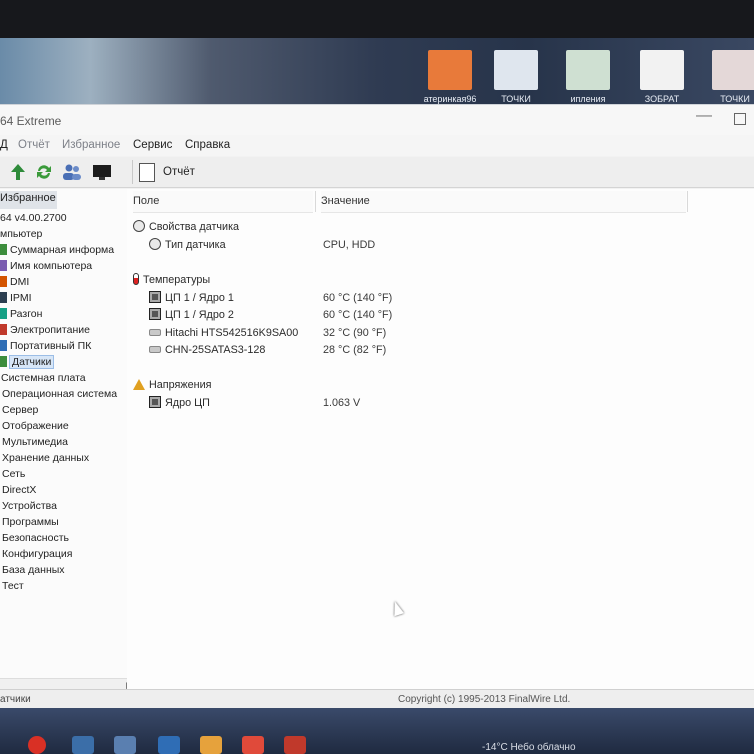  Describe the element at coordinates (31, 121) in the screenshot. I see `window-title: 64 Extreme` at that location.